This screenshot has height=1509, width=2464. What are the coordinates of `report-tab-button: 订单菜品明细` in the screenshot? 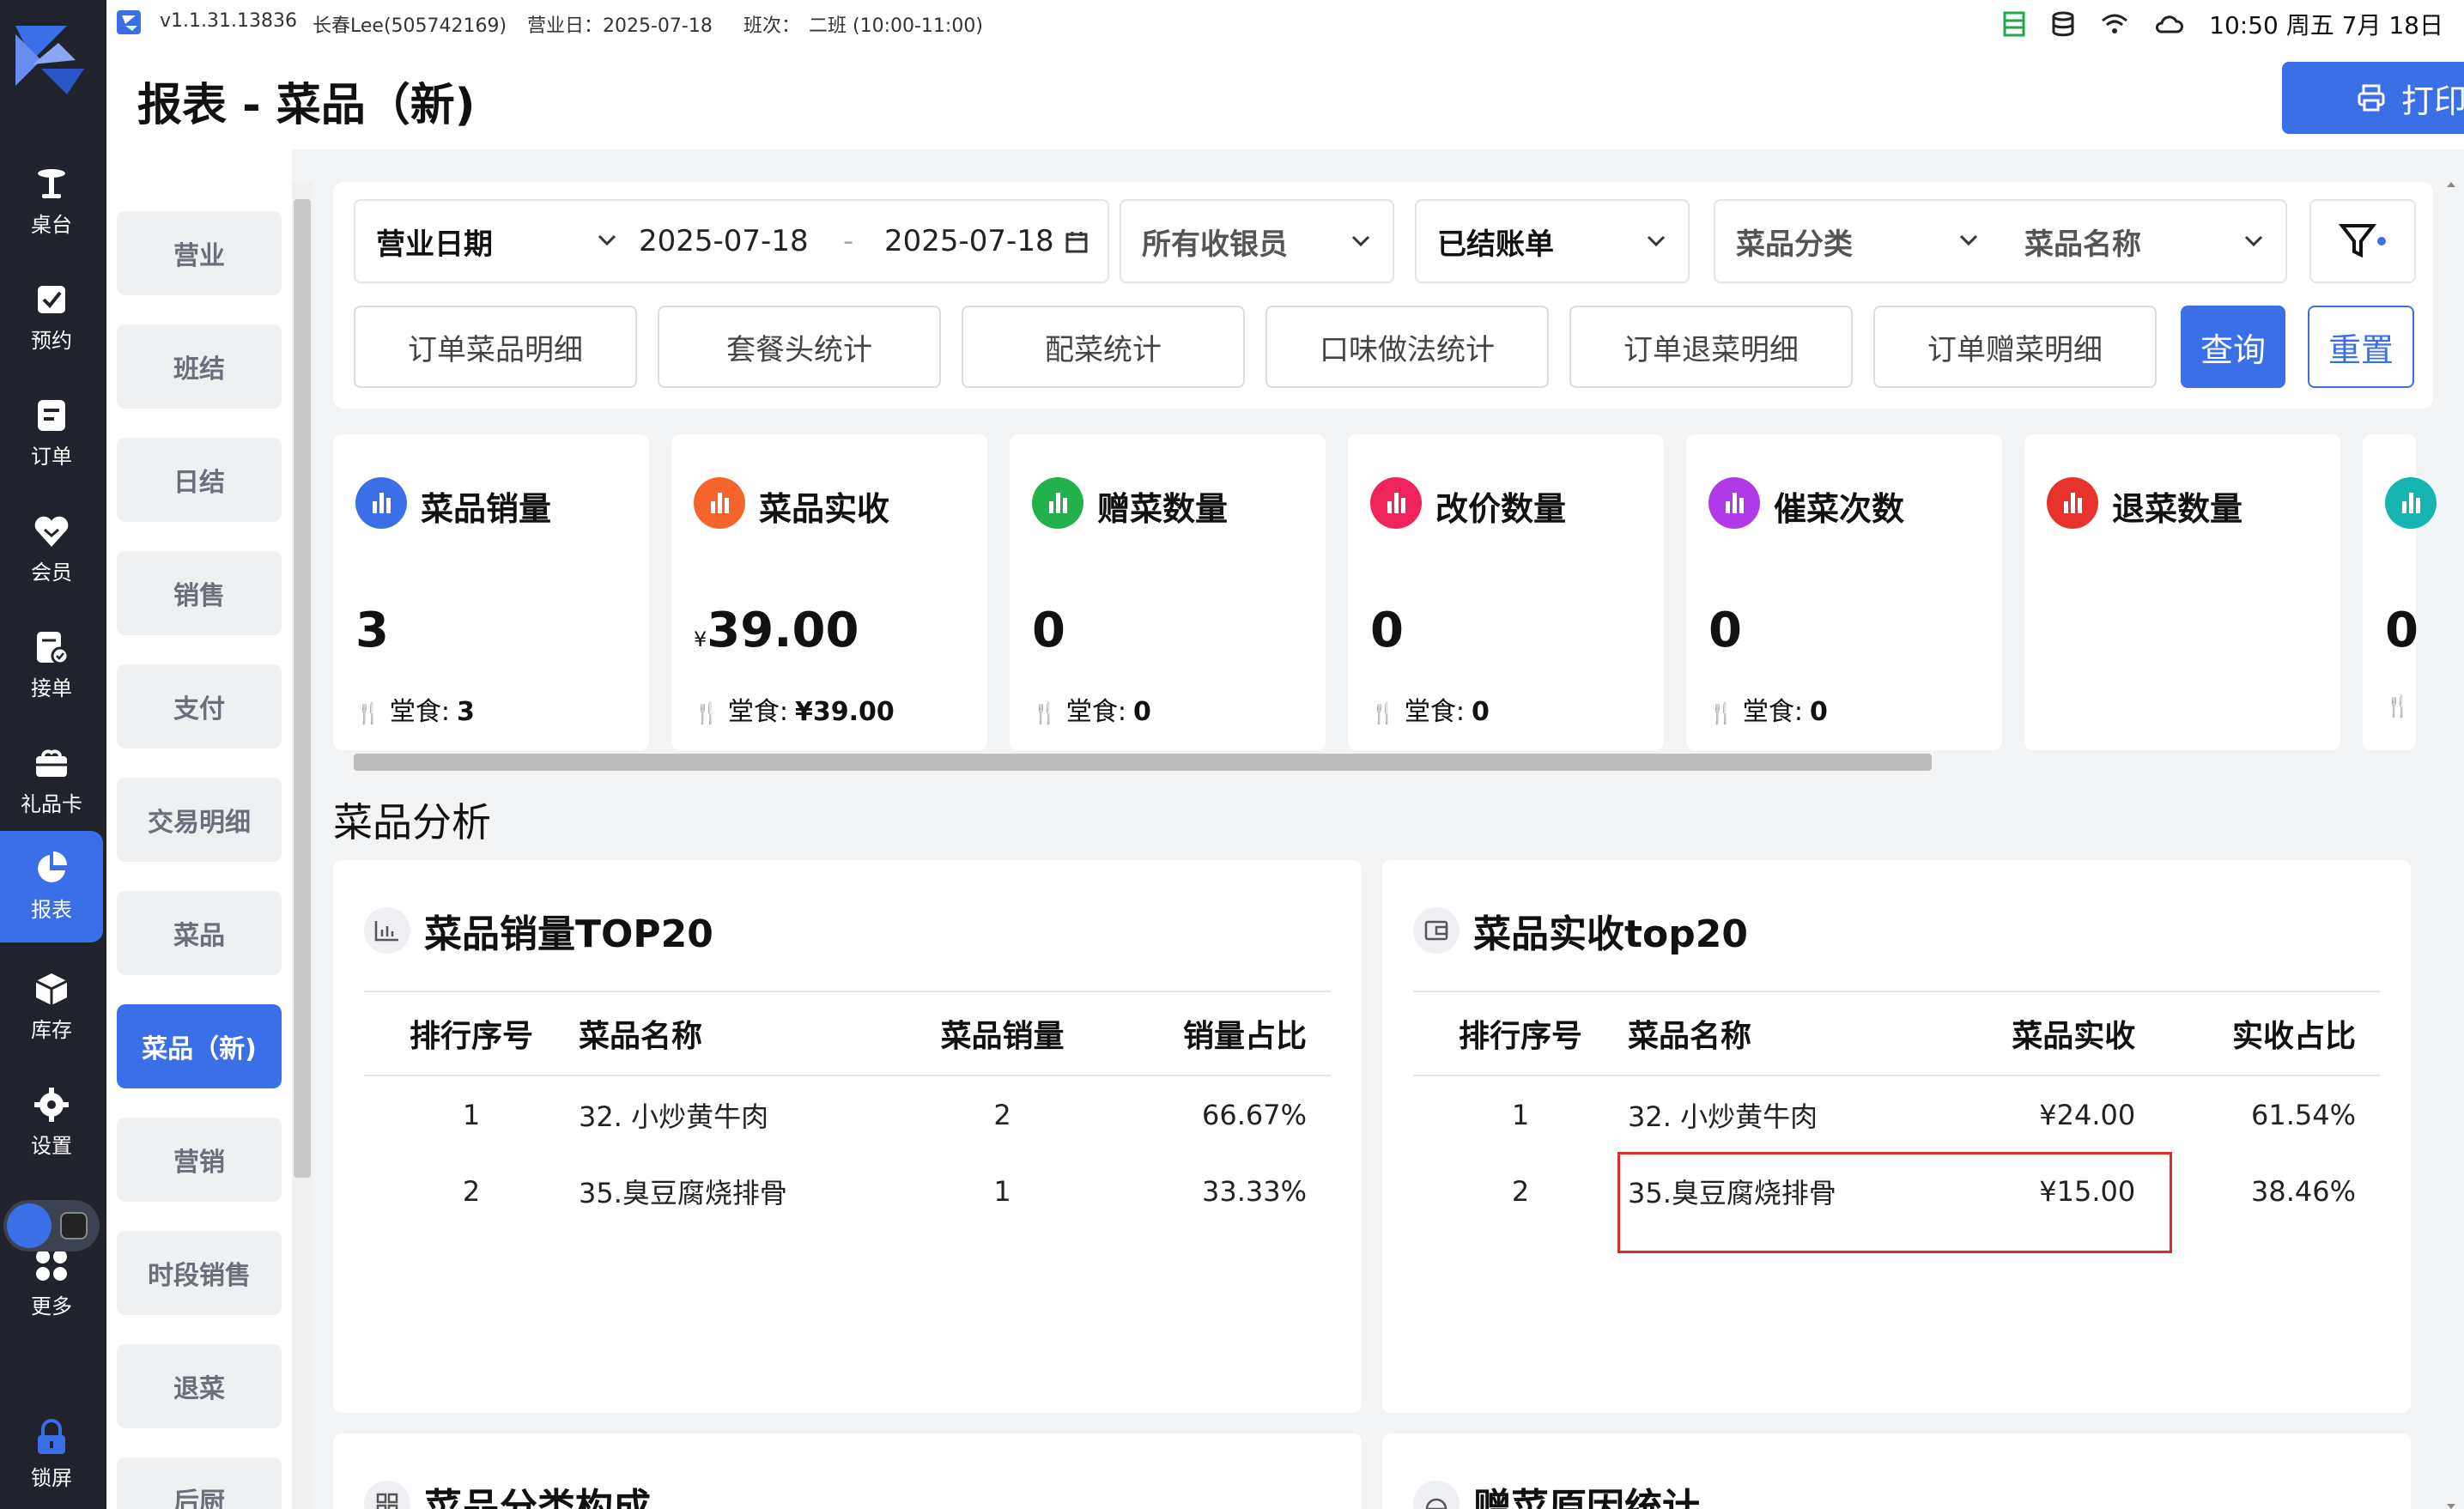 It's located at (495, 347).